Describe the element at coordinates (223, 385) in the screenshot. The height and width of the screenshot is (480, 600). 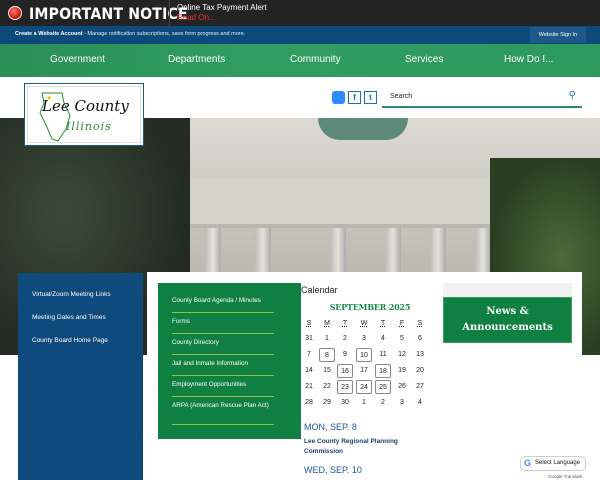
I see `quick-link: Employment Opportunities` at that location.